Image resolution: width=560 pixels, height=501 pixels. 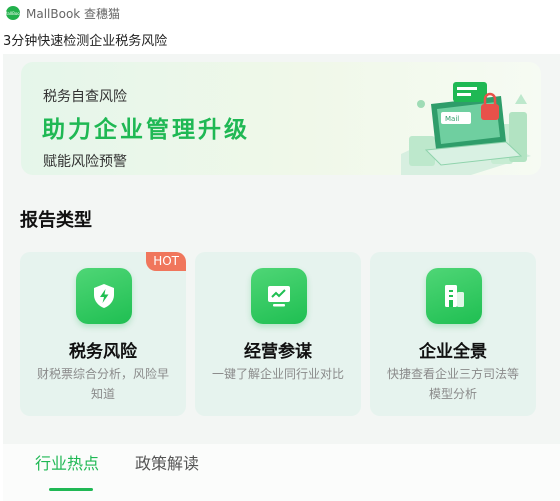 What do you see at coordinates (71, 489) in the screenshot?
I see `active-tab-indicator` at bounding box center [71, 489].